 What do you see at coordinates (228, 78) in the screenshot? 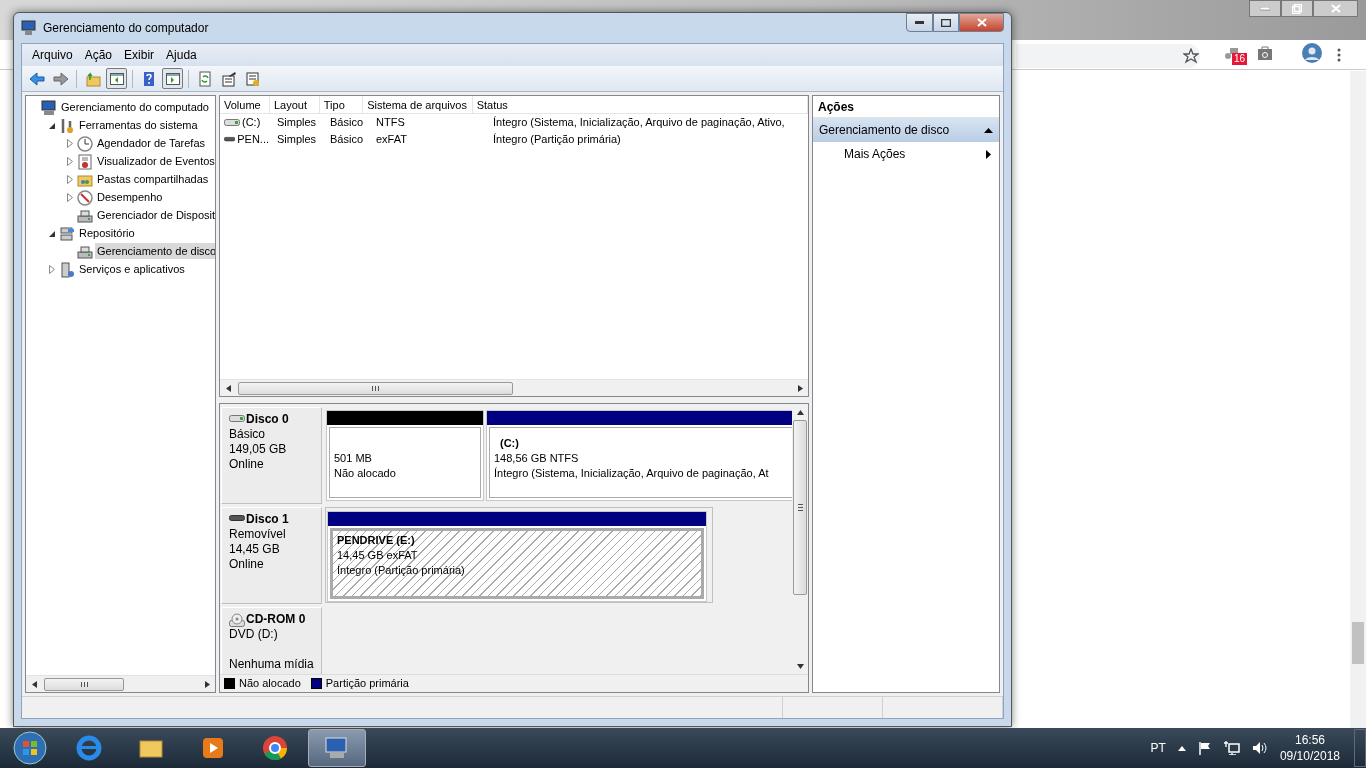
I see `properties-icon` at bounding box center [228, 78].